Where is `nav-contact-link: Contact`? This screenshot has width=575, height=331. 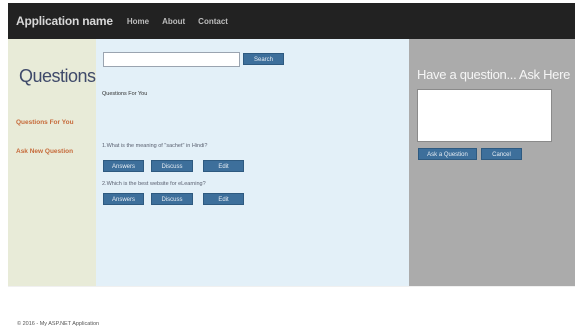
nav-contact-link: Contact is located at coordinates (213, 21).